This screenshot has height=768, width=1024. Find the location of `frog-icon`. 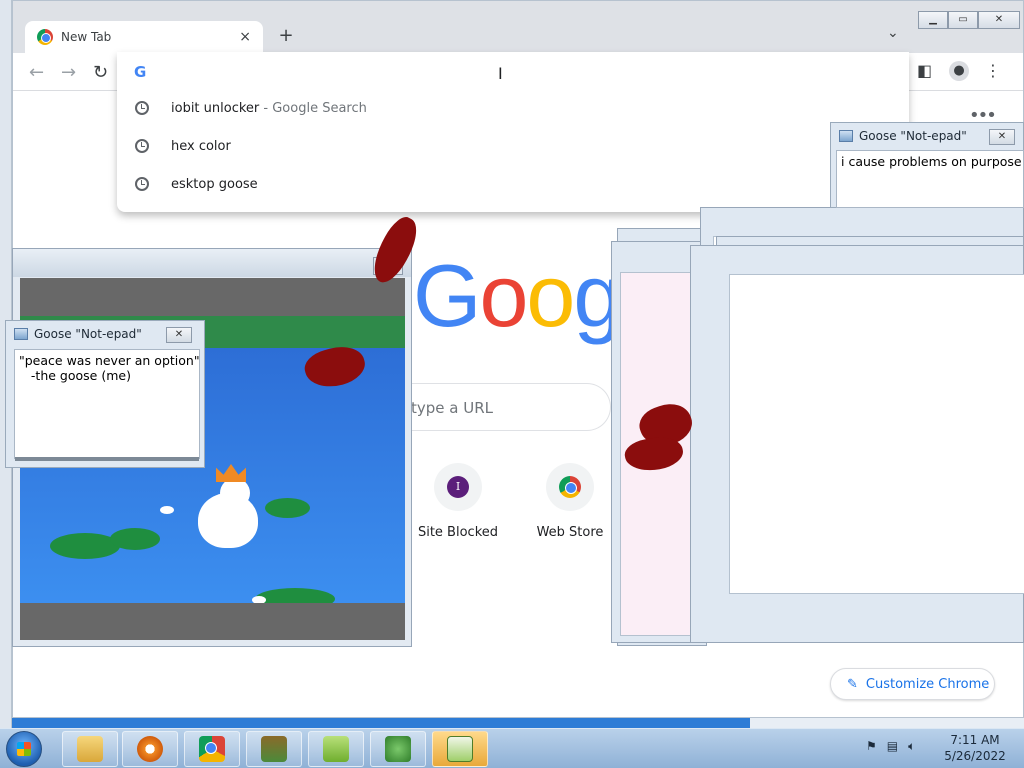

frog-icon is located at coordinates (398, 749).